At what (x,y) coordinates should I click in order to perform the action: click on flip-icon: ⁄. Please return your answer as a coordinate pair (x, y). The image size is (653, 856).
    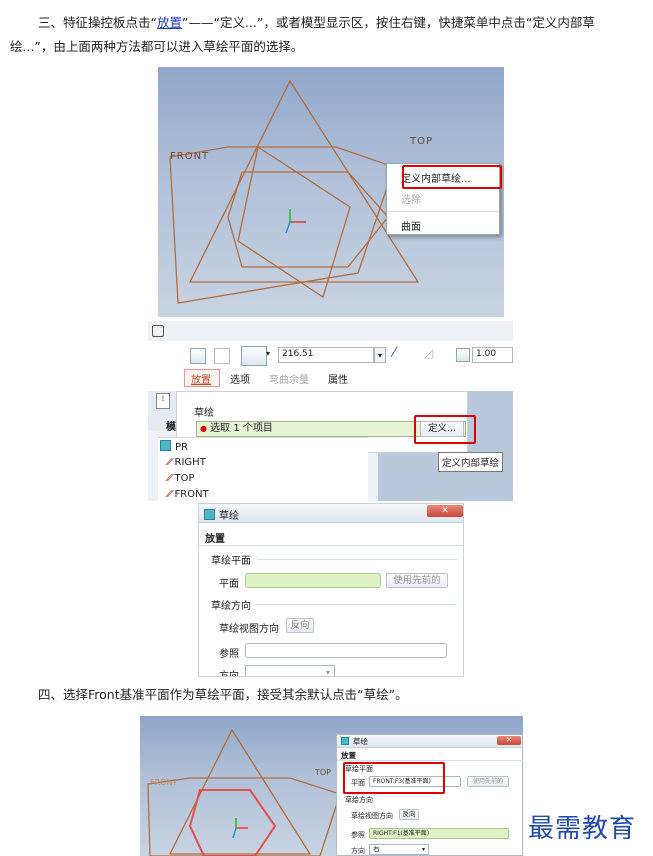
    Looking at the image, I should click on (394, 353).